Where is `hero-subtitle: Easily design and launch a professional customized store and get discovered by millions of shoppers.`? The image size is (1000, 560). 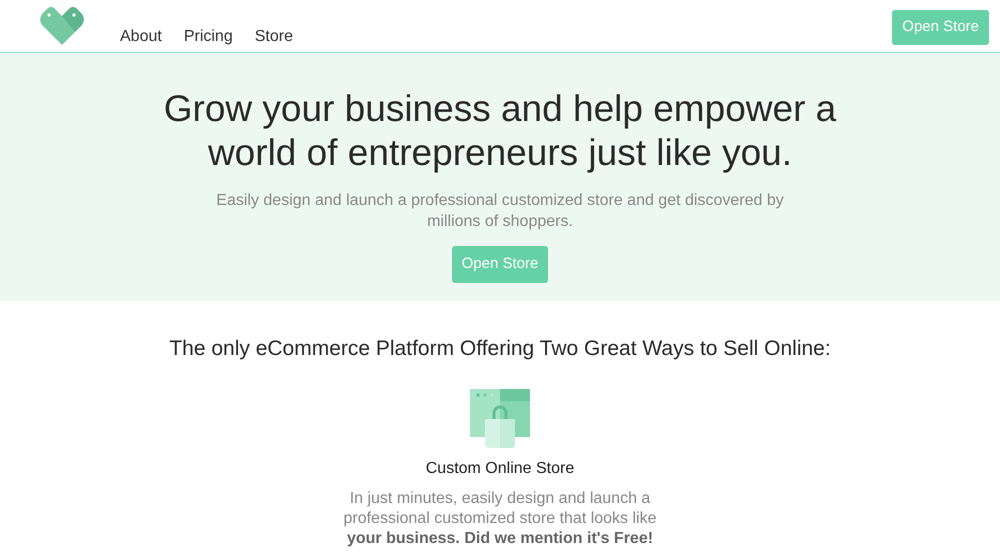 hero-subtitle: Easily design and launch a professional customized store and get discovered by millions of shoppers. is located at coordinates (500, 211).